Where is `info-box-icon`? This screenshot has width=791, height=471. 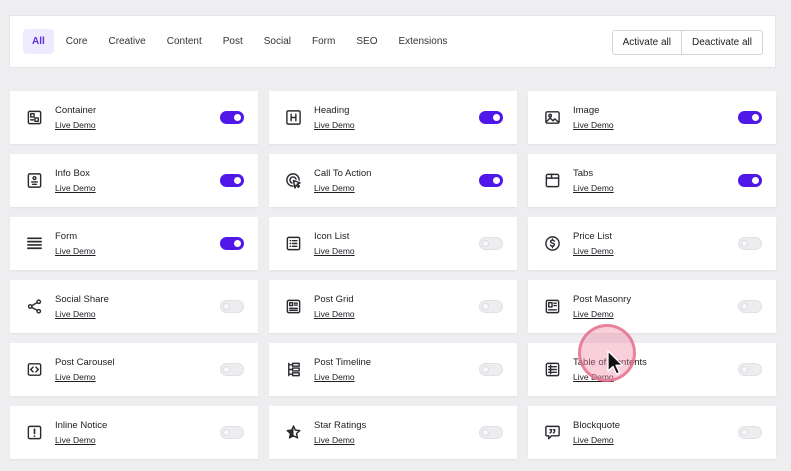
info-box-icon is located at coordinates (34, 180).